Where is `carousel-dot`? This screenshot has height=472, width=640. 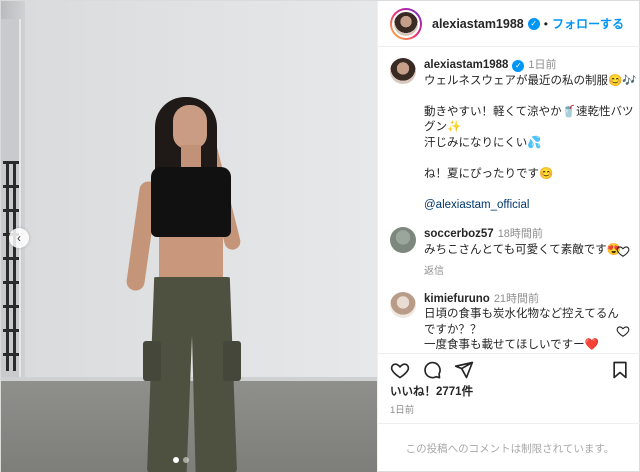 carousel-dot is located at coordinates (186, 460).